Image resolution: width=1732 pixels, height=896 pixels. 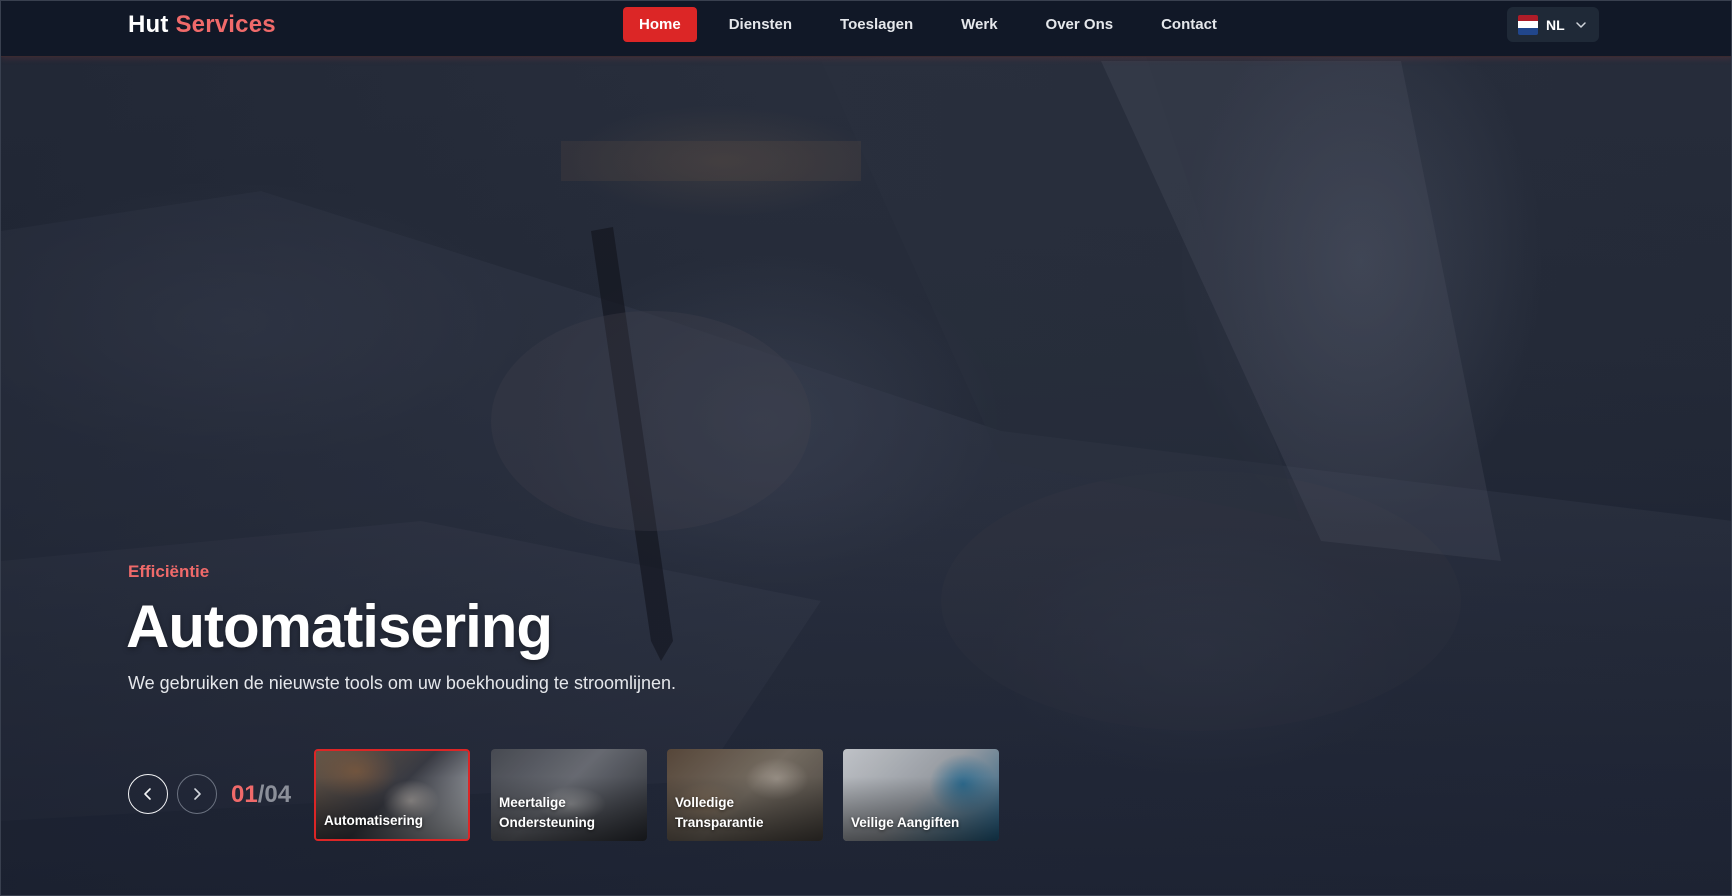 What do you see at coordinates (1580, 24) in the screenshot?
I see `chevron-down-icon` at bounding box center [1580, 24].